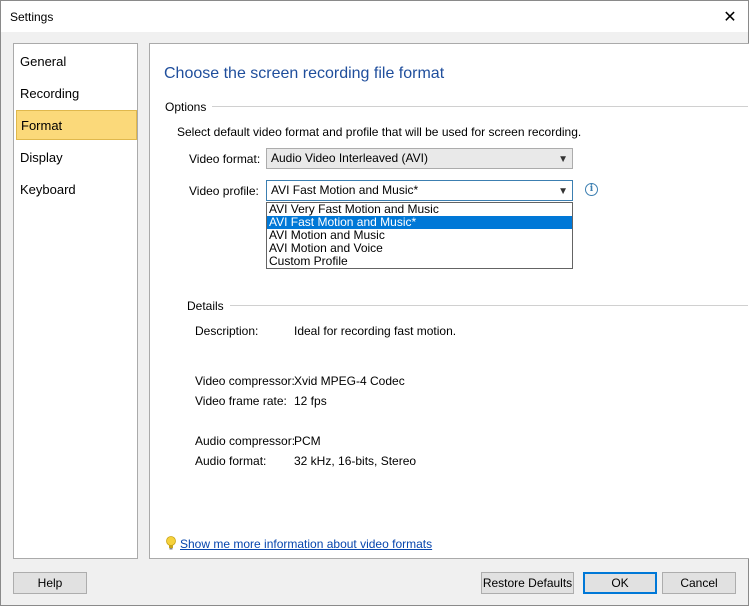  What do you see at coordinates (307, 441) in the screenshot?
I see `audio-compressor-value: PCM` at bounding box center [307, 441].